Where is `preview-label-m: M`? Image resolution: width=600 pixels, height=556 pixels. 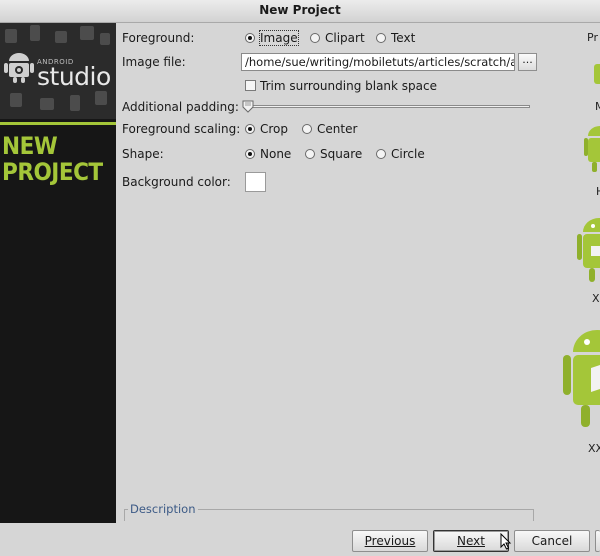 preview-label-m: M is located at coordinates (597, 106).